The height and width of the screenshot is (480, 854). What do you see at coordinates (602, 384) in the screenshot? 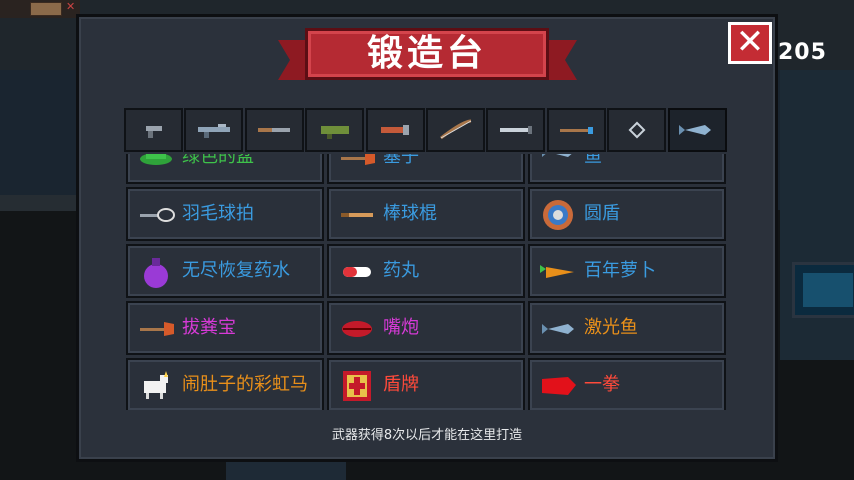
I see `weapon-name: 一拳` at bounding box center [602, 384].